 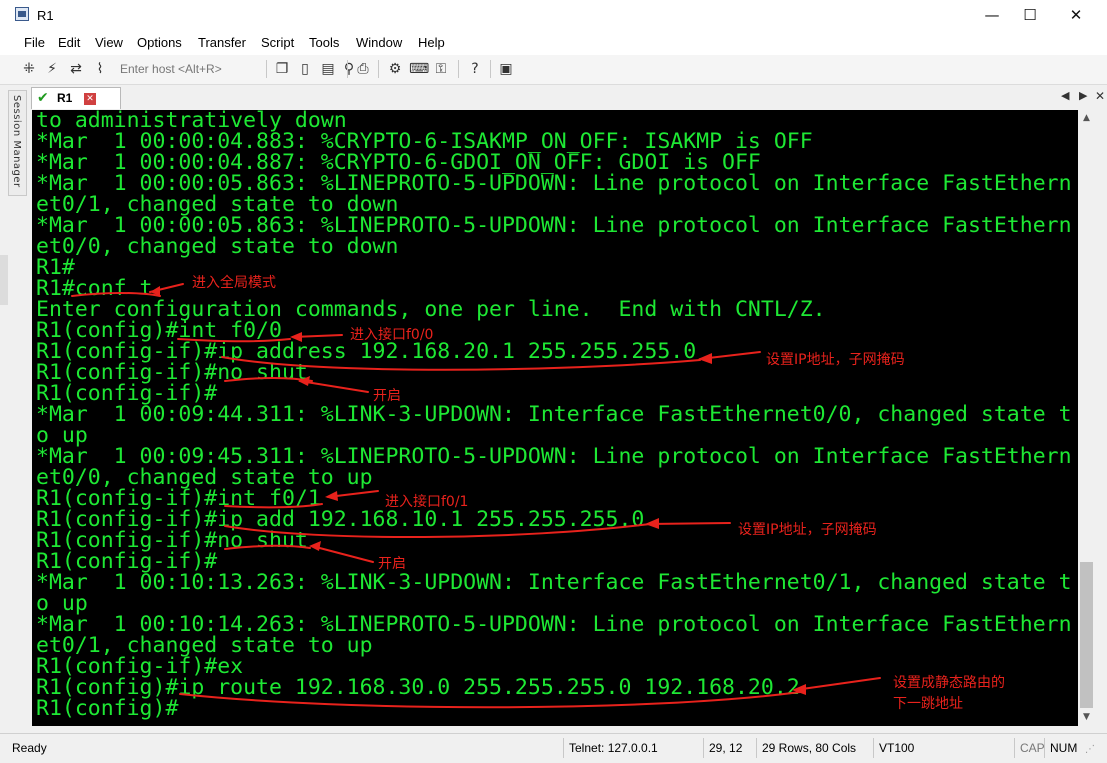 What do you see at coordinates (1065, 95) in the screenshot?
I see `tab-scroll-left-icon: ◀` at bounding box center [1065, 95].